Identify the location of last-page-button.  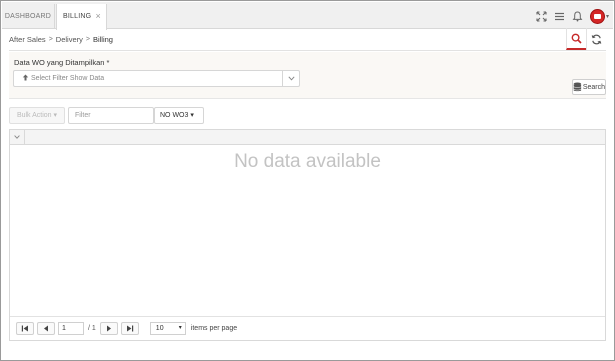
(129, 328).